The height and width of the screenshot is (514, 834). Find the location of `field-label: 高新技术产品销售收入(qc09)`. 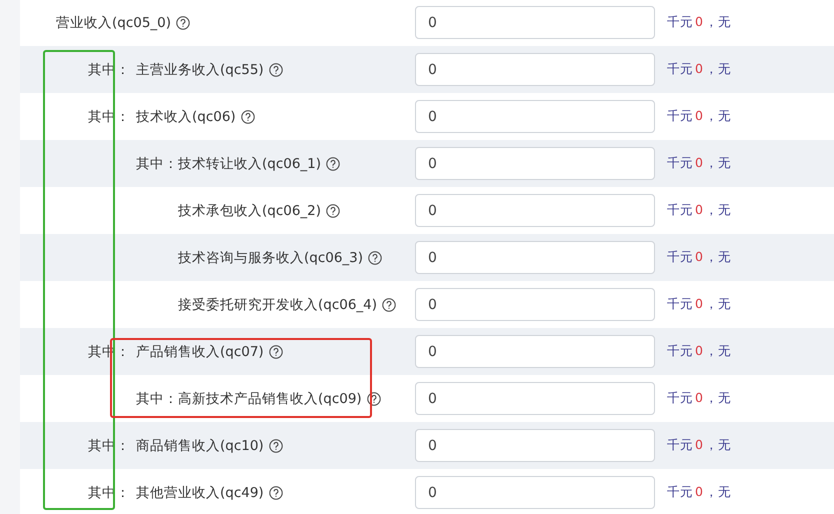

field-label: 高新技术产品销售收入(qc09) is located at coordinates (270, 399).